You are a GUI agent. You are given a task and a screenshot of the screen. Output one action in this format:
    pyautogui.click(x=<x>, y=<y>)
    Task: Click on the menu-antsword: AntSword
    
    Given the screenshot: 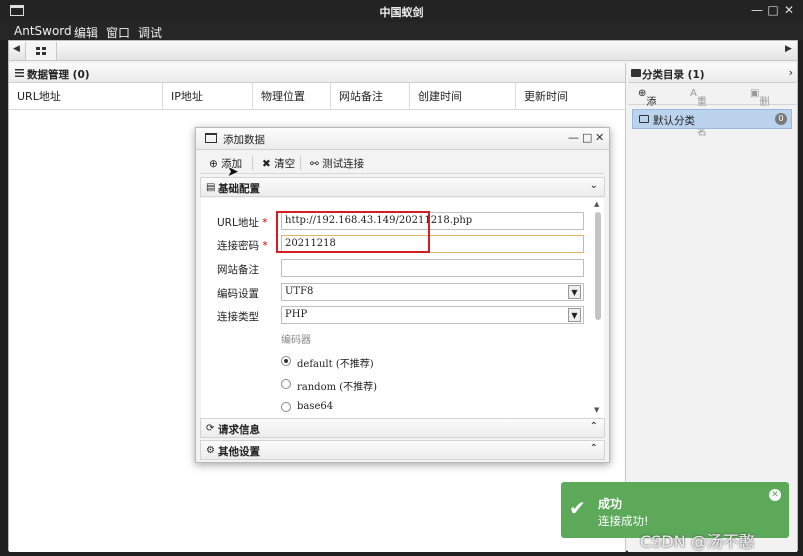 What is the action you would take?
    pyautogui.click(x=43, y=31)
    